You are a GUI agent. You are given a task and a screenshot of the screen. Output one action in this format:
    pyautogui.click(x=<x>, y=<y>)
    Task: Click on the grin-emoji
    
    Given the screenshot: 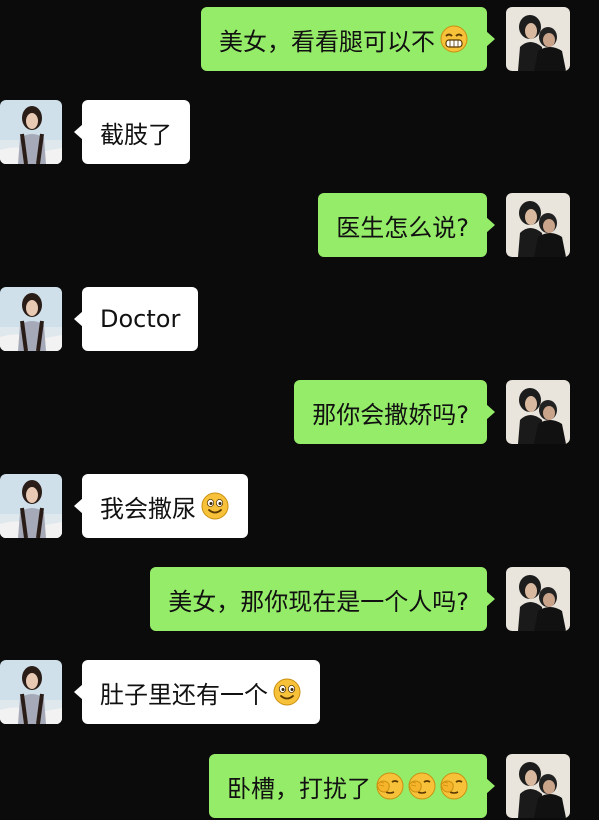 What is the action you would take?
    pyautogui.click(x=454, y=39)
    